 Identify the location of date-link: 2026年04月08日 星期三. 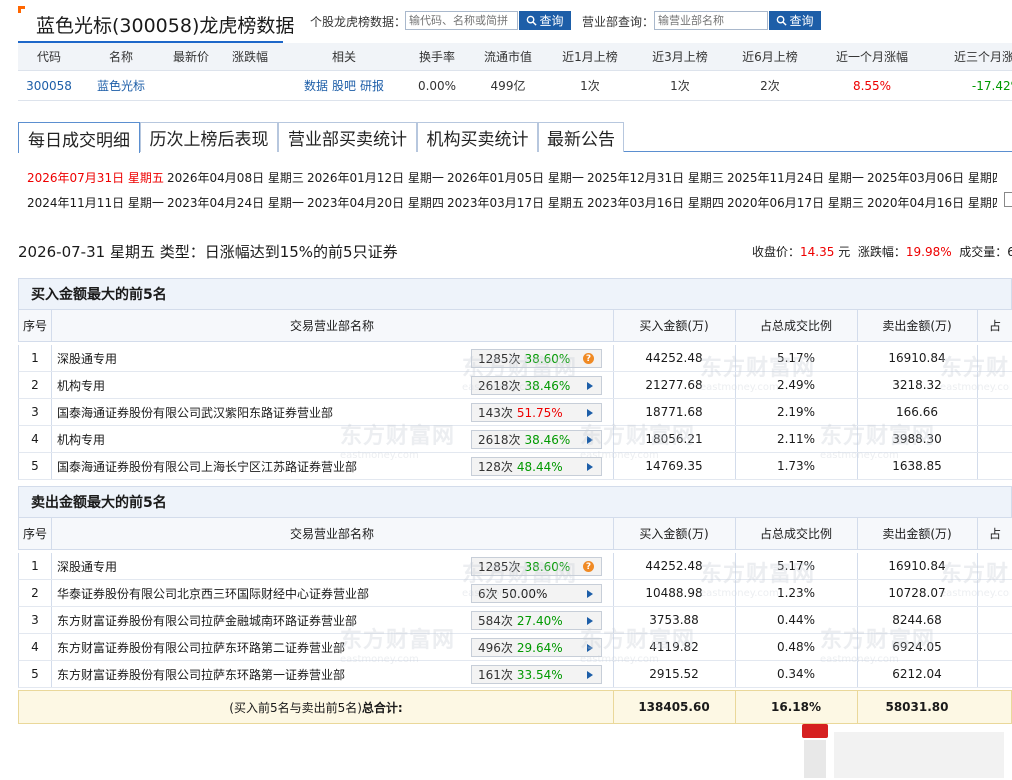
(235, 177).